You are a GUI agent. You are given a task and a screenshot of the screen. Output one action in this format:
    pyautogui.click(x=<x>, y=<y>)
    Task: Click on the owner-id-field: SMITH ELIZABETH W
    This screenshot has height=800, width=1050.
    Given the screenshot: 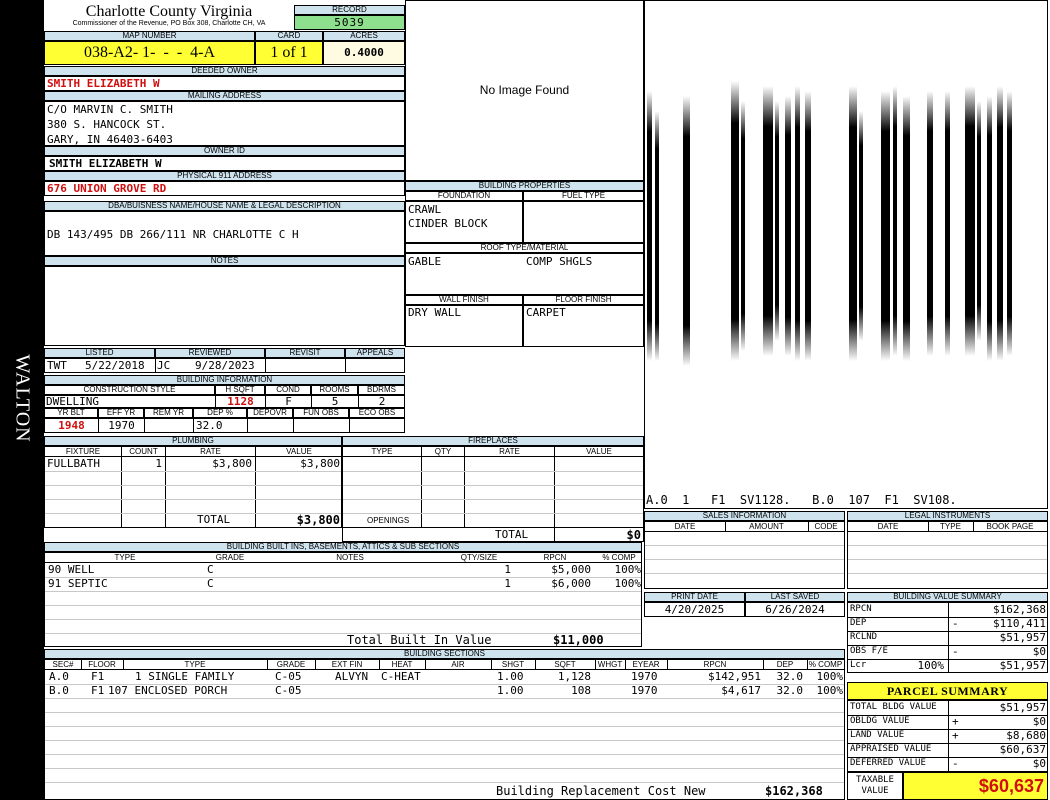 What is the action you would take?
    pyautogui.click(x=224, y=163)
    